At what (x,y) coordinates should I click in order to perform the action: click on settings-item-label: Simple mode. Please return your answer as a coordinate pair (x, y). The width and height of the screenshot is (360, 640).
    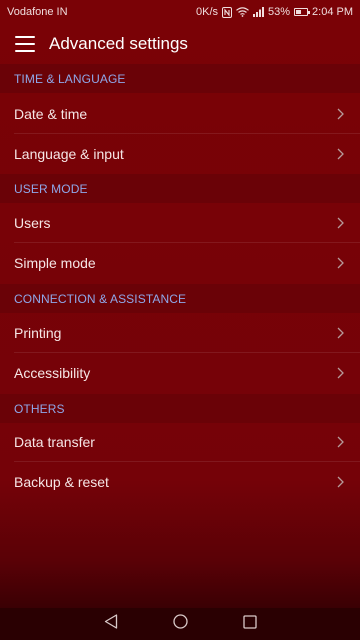
    Looking at the image, I should click on (55, 262).